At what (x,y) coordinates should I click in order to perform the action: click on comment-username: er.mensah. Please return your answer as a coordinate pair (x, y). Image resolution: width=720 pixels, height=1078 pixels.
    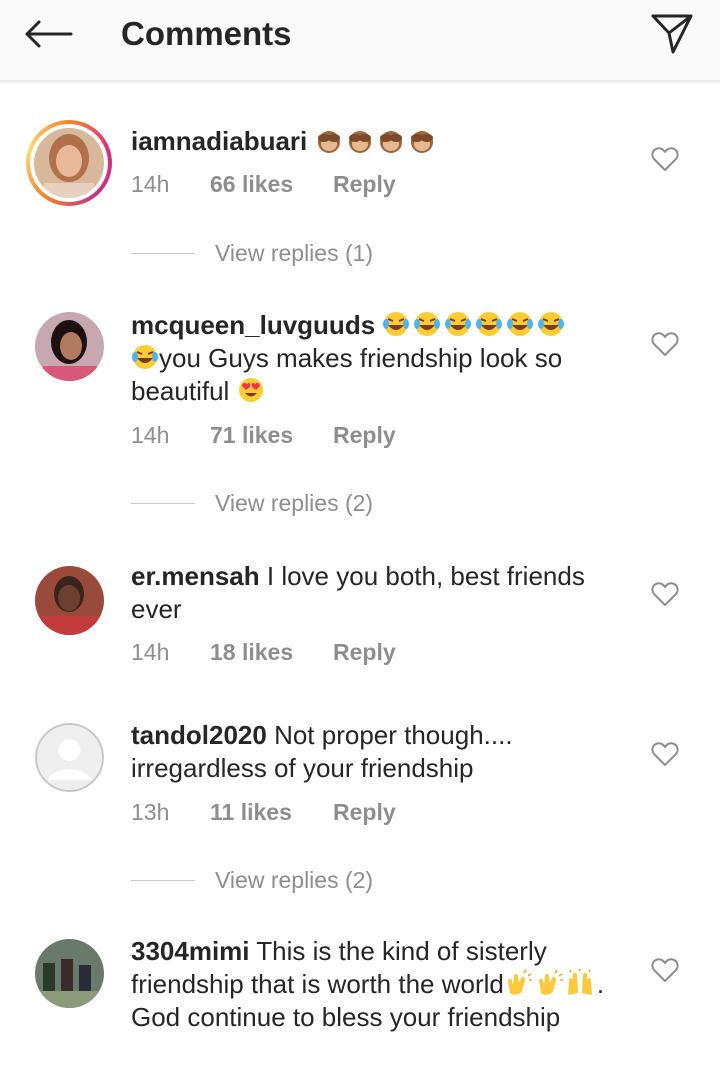
    Looking at the image, I should click on (195, 576).